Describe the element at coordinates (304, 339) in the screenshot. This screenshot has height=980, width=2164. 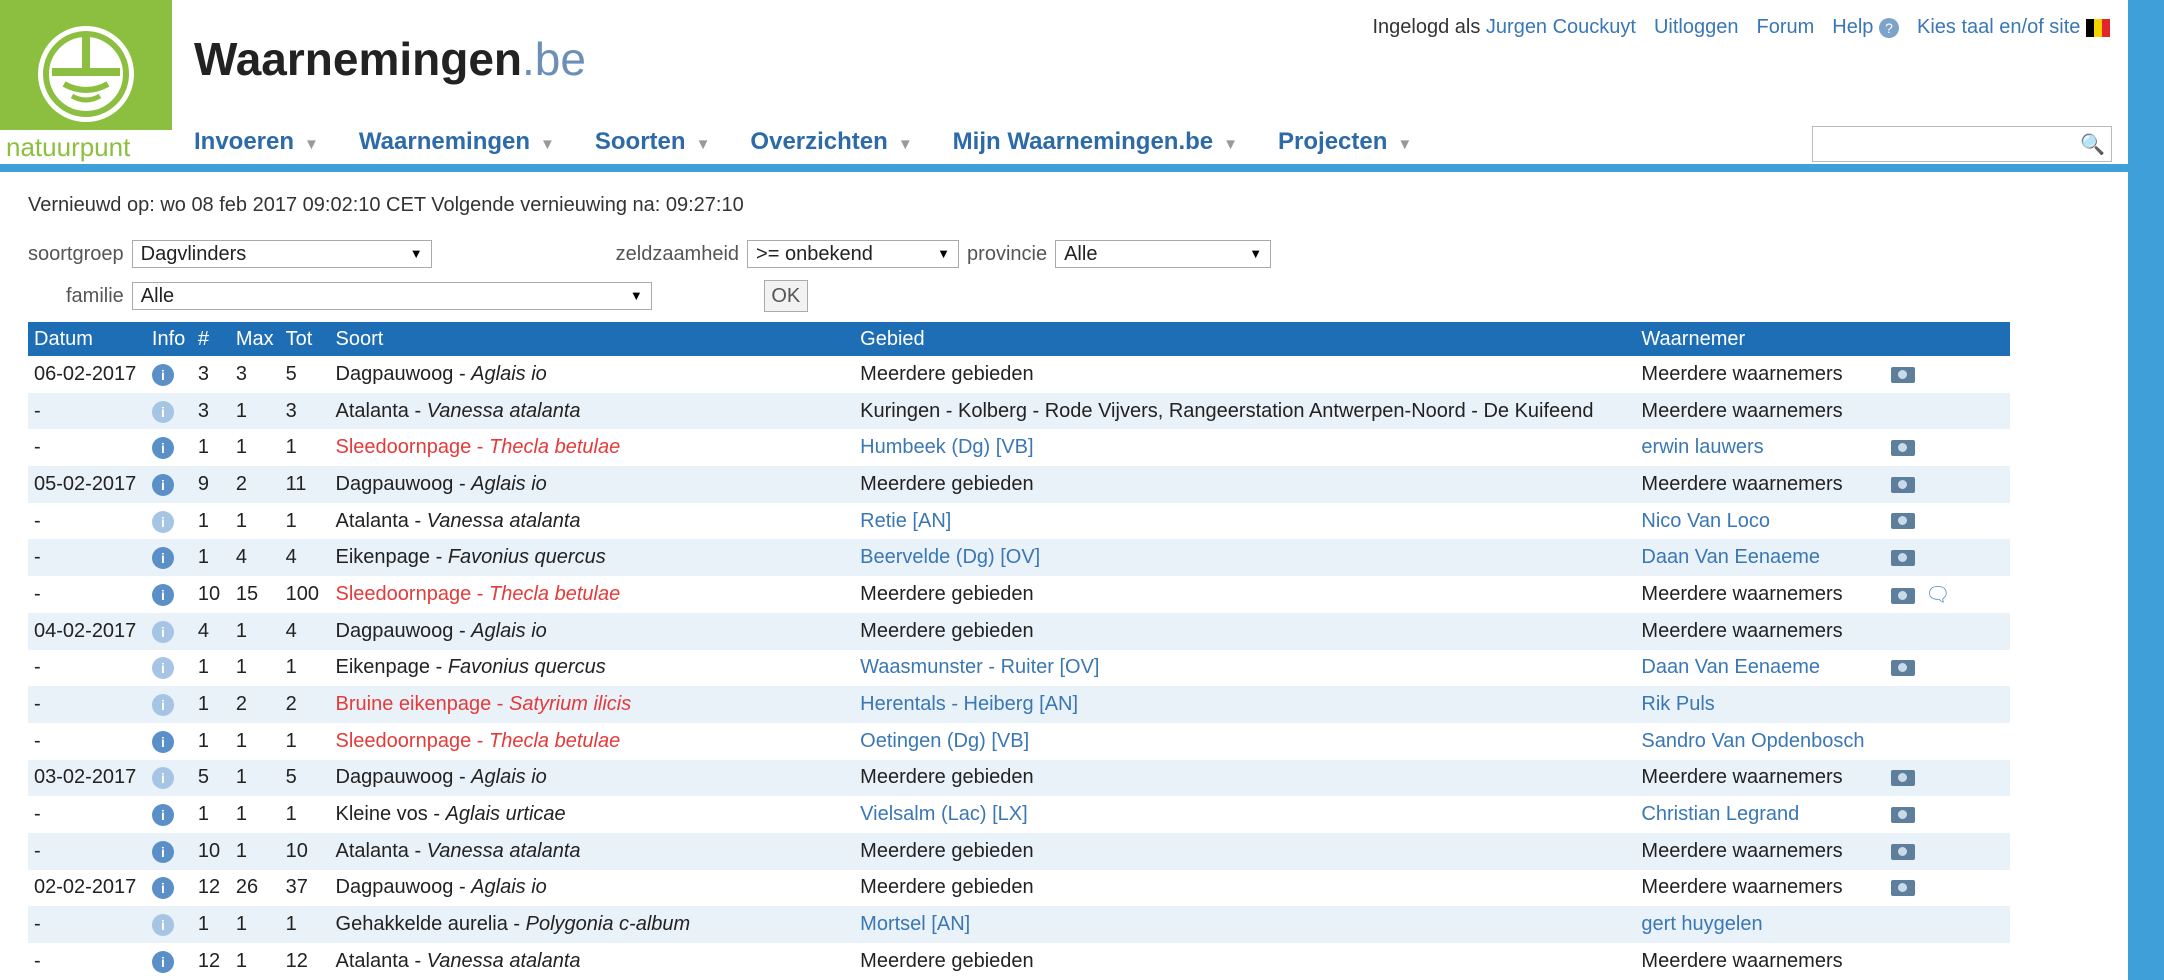
I see `col-tot: Tot` at that location.